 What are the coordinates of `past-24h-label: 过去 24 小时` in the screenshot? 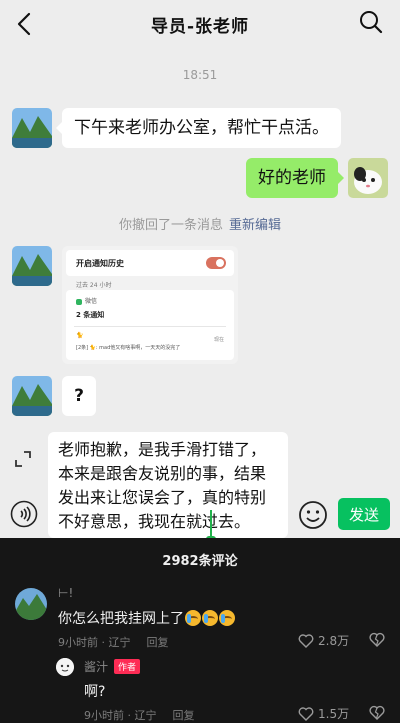 It's located at (94, 285).